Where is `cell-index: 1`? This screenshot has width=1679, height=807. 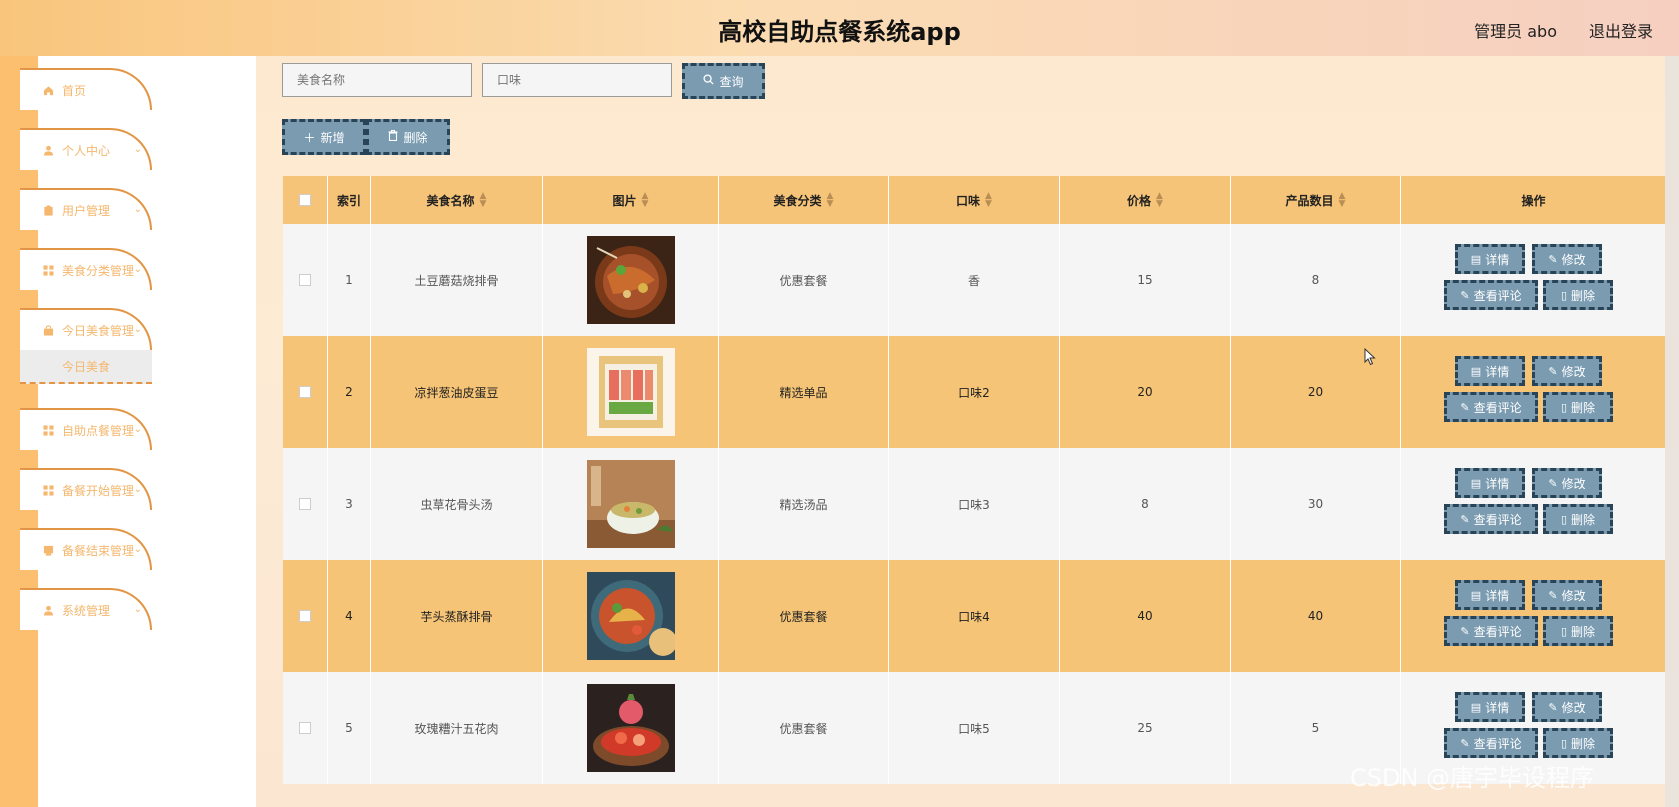
cell-index: 1 is located at coordinates (349, 280).